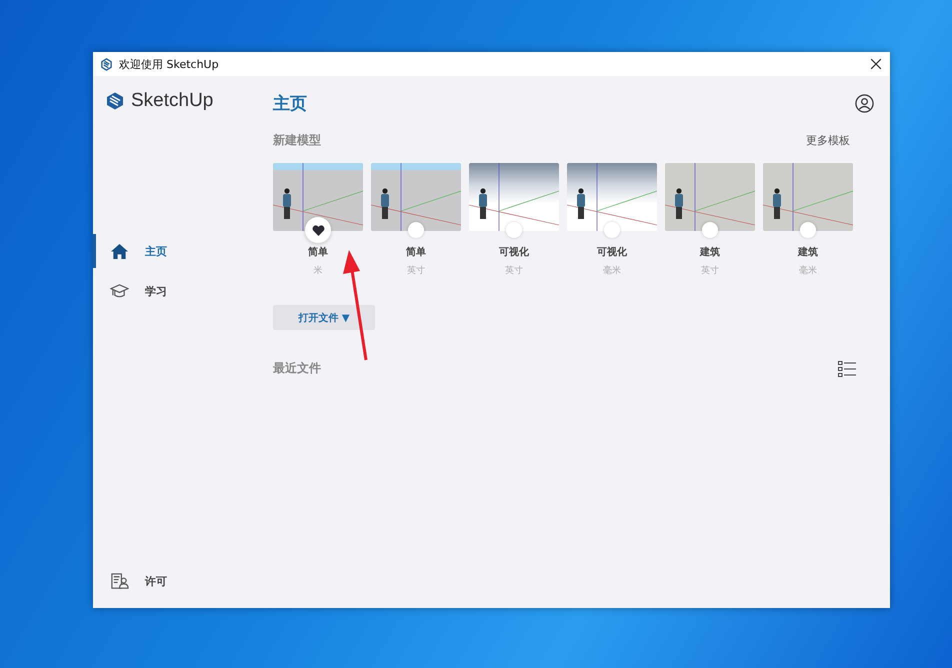  Describe the element at coordinates (119, 291) in the screenshot. I see `graduation-cap-icon` at that location.